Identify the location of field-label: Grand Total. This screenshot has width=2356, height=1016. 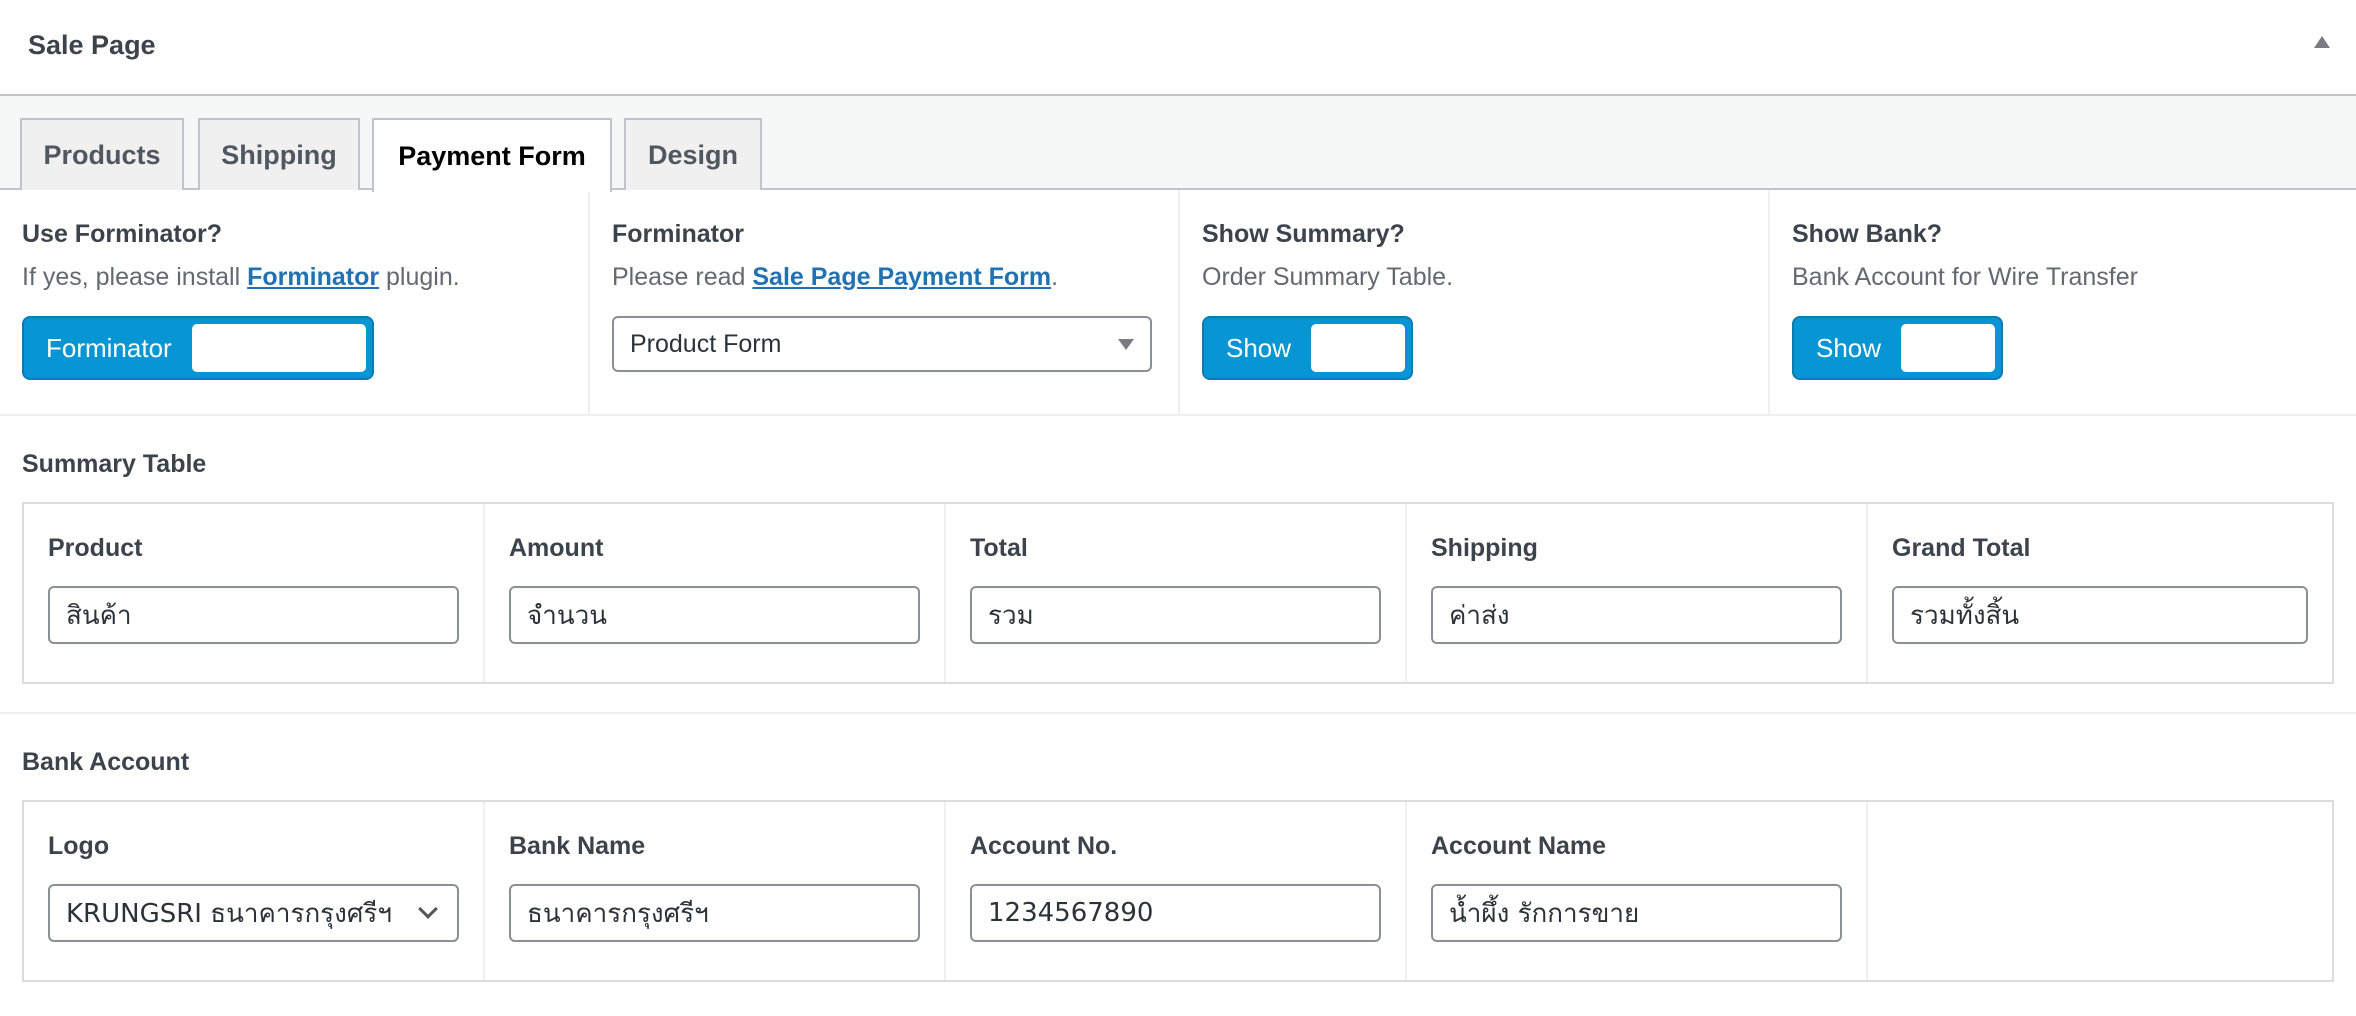
(1961, 548).